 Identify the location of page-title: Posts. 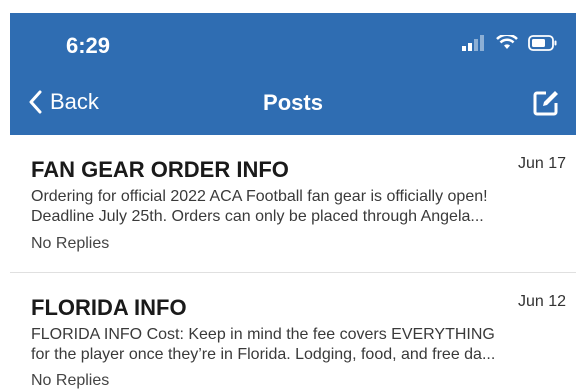
(293, 102).